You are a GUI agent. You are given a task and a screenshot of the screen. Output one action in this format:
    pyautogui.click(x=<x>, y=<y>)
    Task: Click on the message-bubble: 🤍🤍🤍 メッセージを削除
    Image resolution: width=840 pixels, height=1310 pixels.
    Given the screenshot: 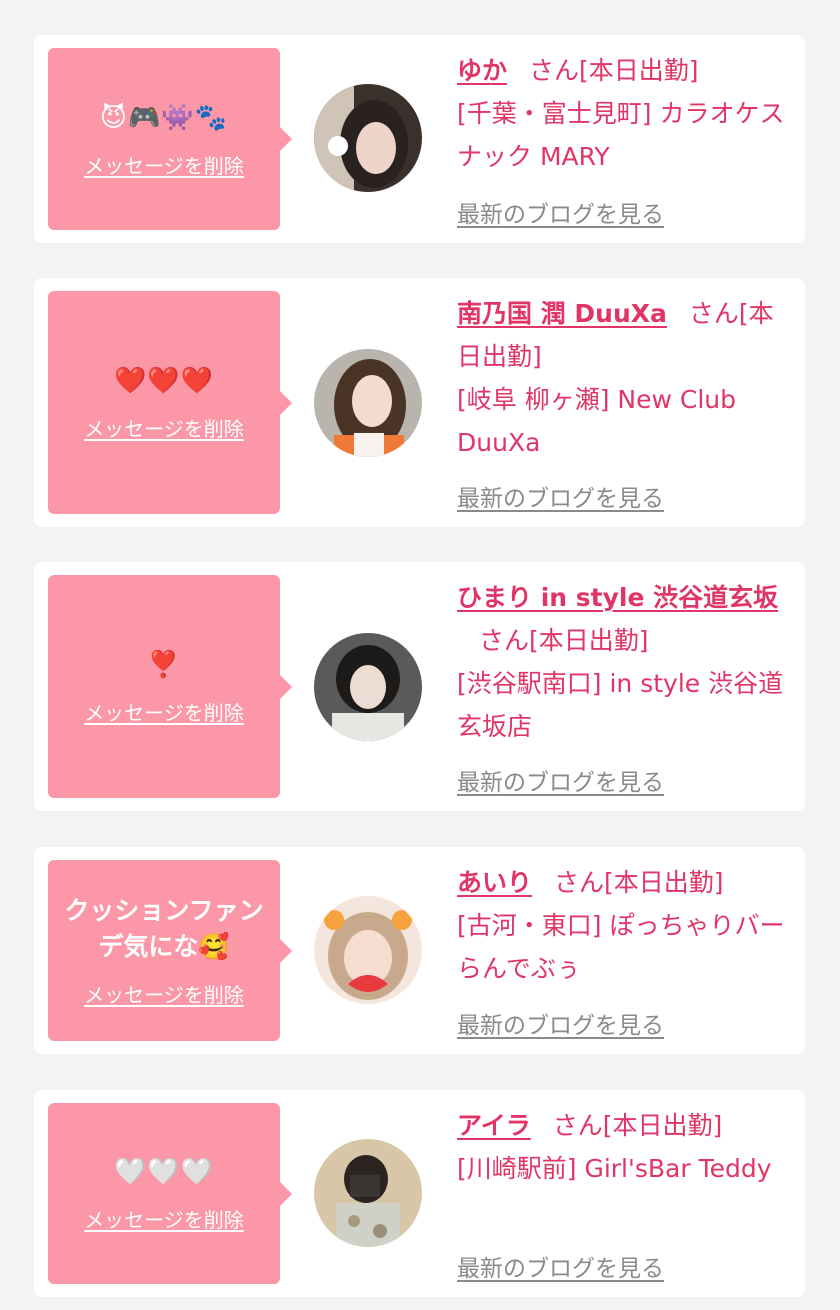 What is the action you would take?
    pyautogui.click(x=170, y=1193)
    